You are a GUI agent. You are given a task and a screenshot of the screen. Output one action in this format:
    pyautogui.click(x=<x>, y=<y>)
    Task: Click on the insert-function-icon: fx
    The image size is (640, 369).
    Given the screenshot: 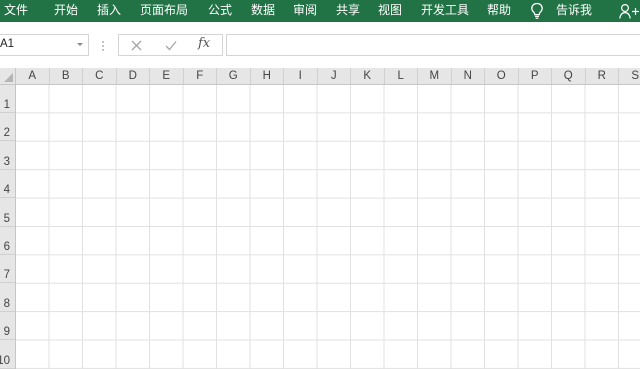 What is the action you would take?
    pyautogui.click(x=204, y=43)
    